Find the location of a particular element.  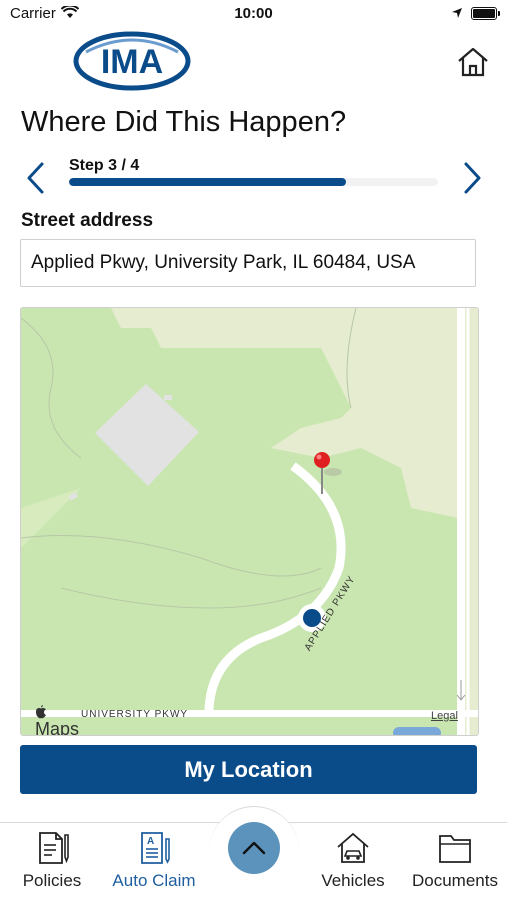

tab-documents-label: Documents is located at coordinates (455, 880).